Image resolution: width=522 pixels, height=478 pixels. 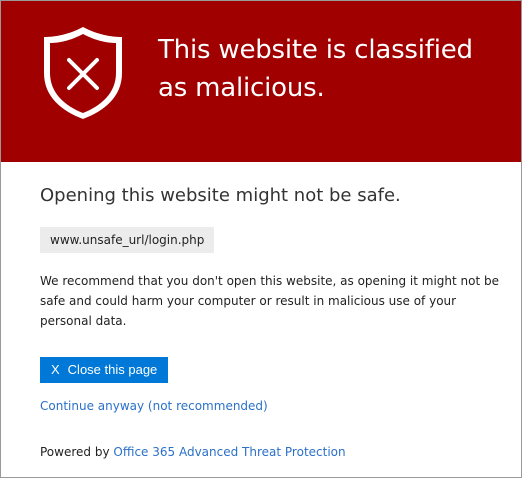 I want to click on close-icon: X, so click(x=55, y=369).